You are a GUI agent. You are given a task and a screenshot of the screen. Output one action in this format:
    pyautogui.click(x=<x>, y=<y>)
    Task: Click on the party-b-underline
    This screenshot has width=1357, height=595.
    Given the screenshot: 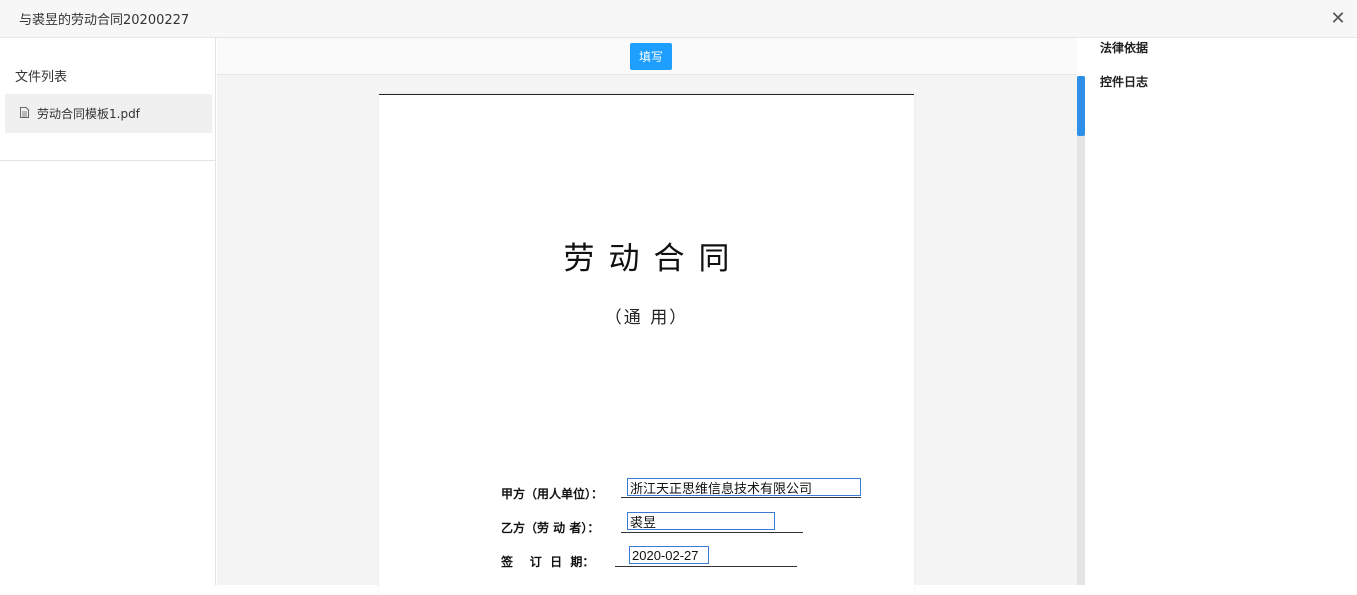 What is the action you would take?
    pyautogui.click(x=712, y=532)
    